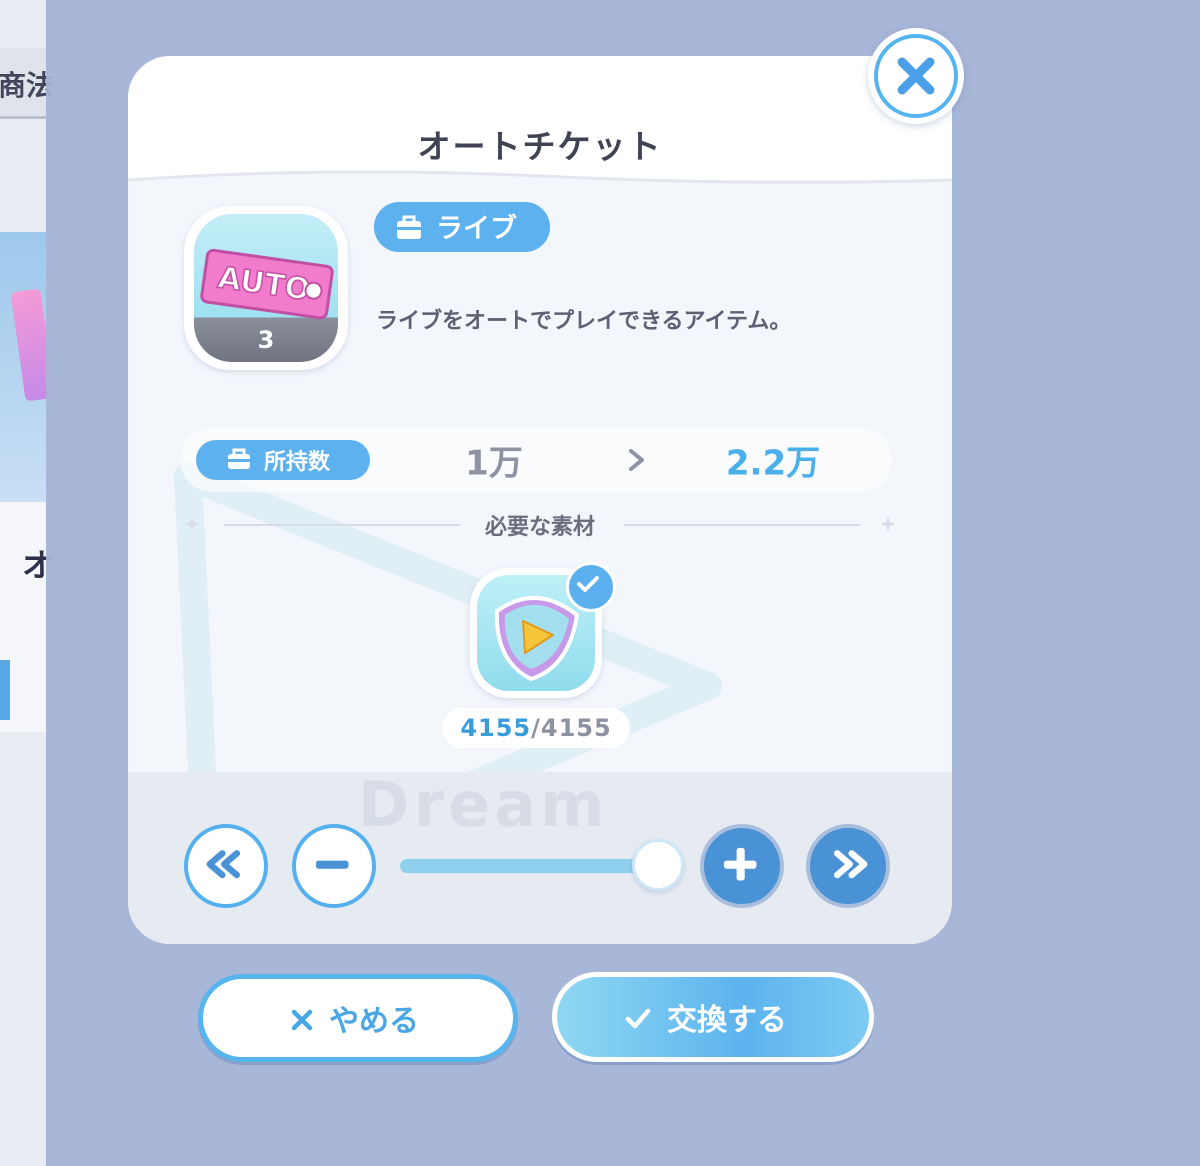 Image resolution: width=1200 pixels, height=1166 pixels. What do you see at coordinates (584, 321) in the screenshot?
I see `item-description: ライブをオートでプレイできるアイテム。` at bounding box center [584, 321].